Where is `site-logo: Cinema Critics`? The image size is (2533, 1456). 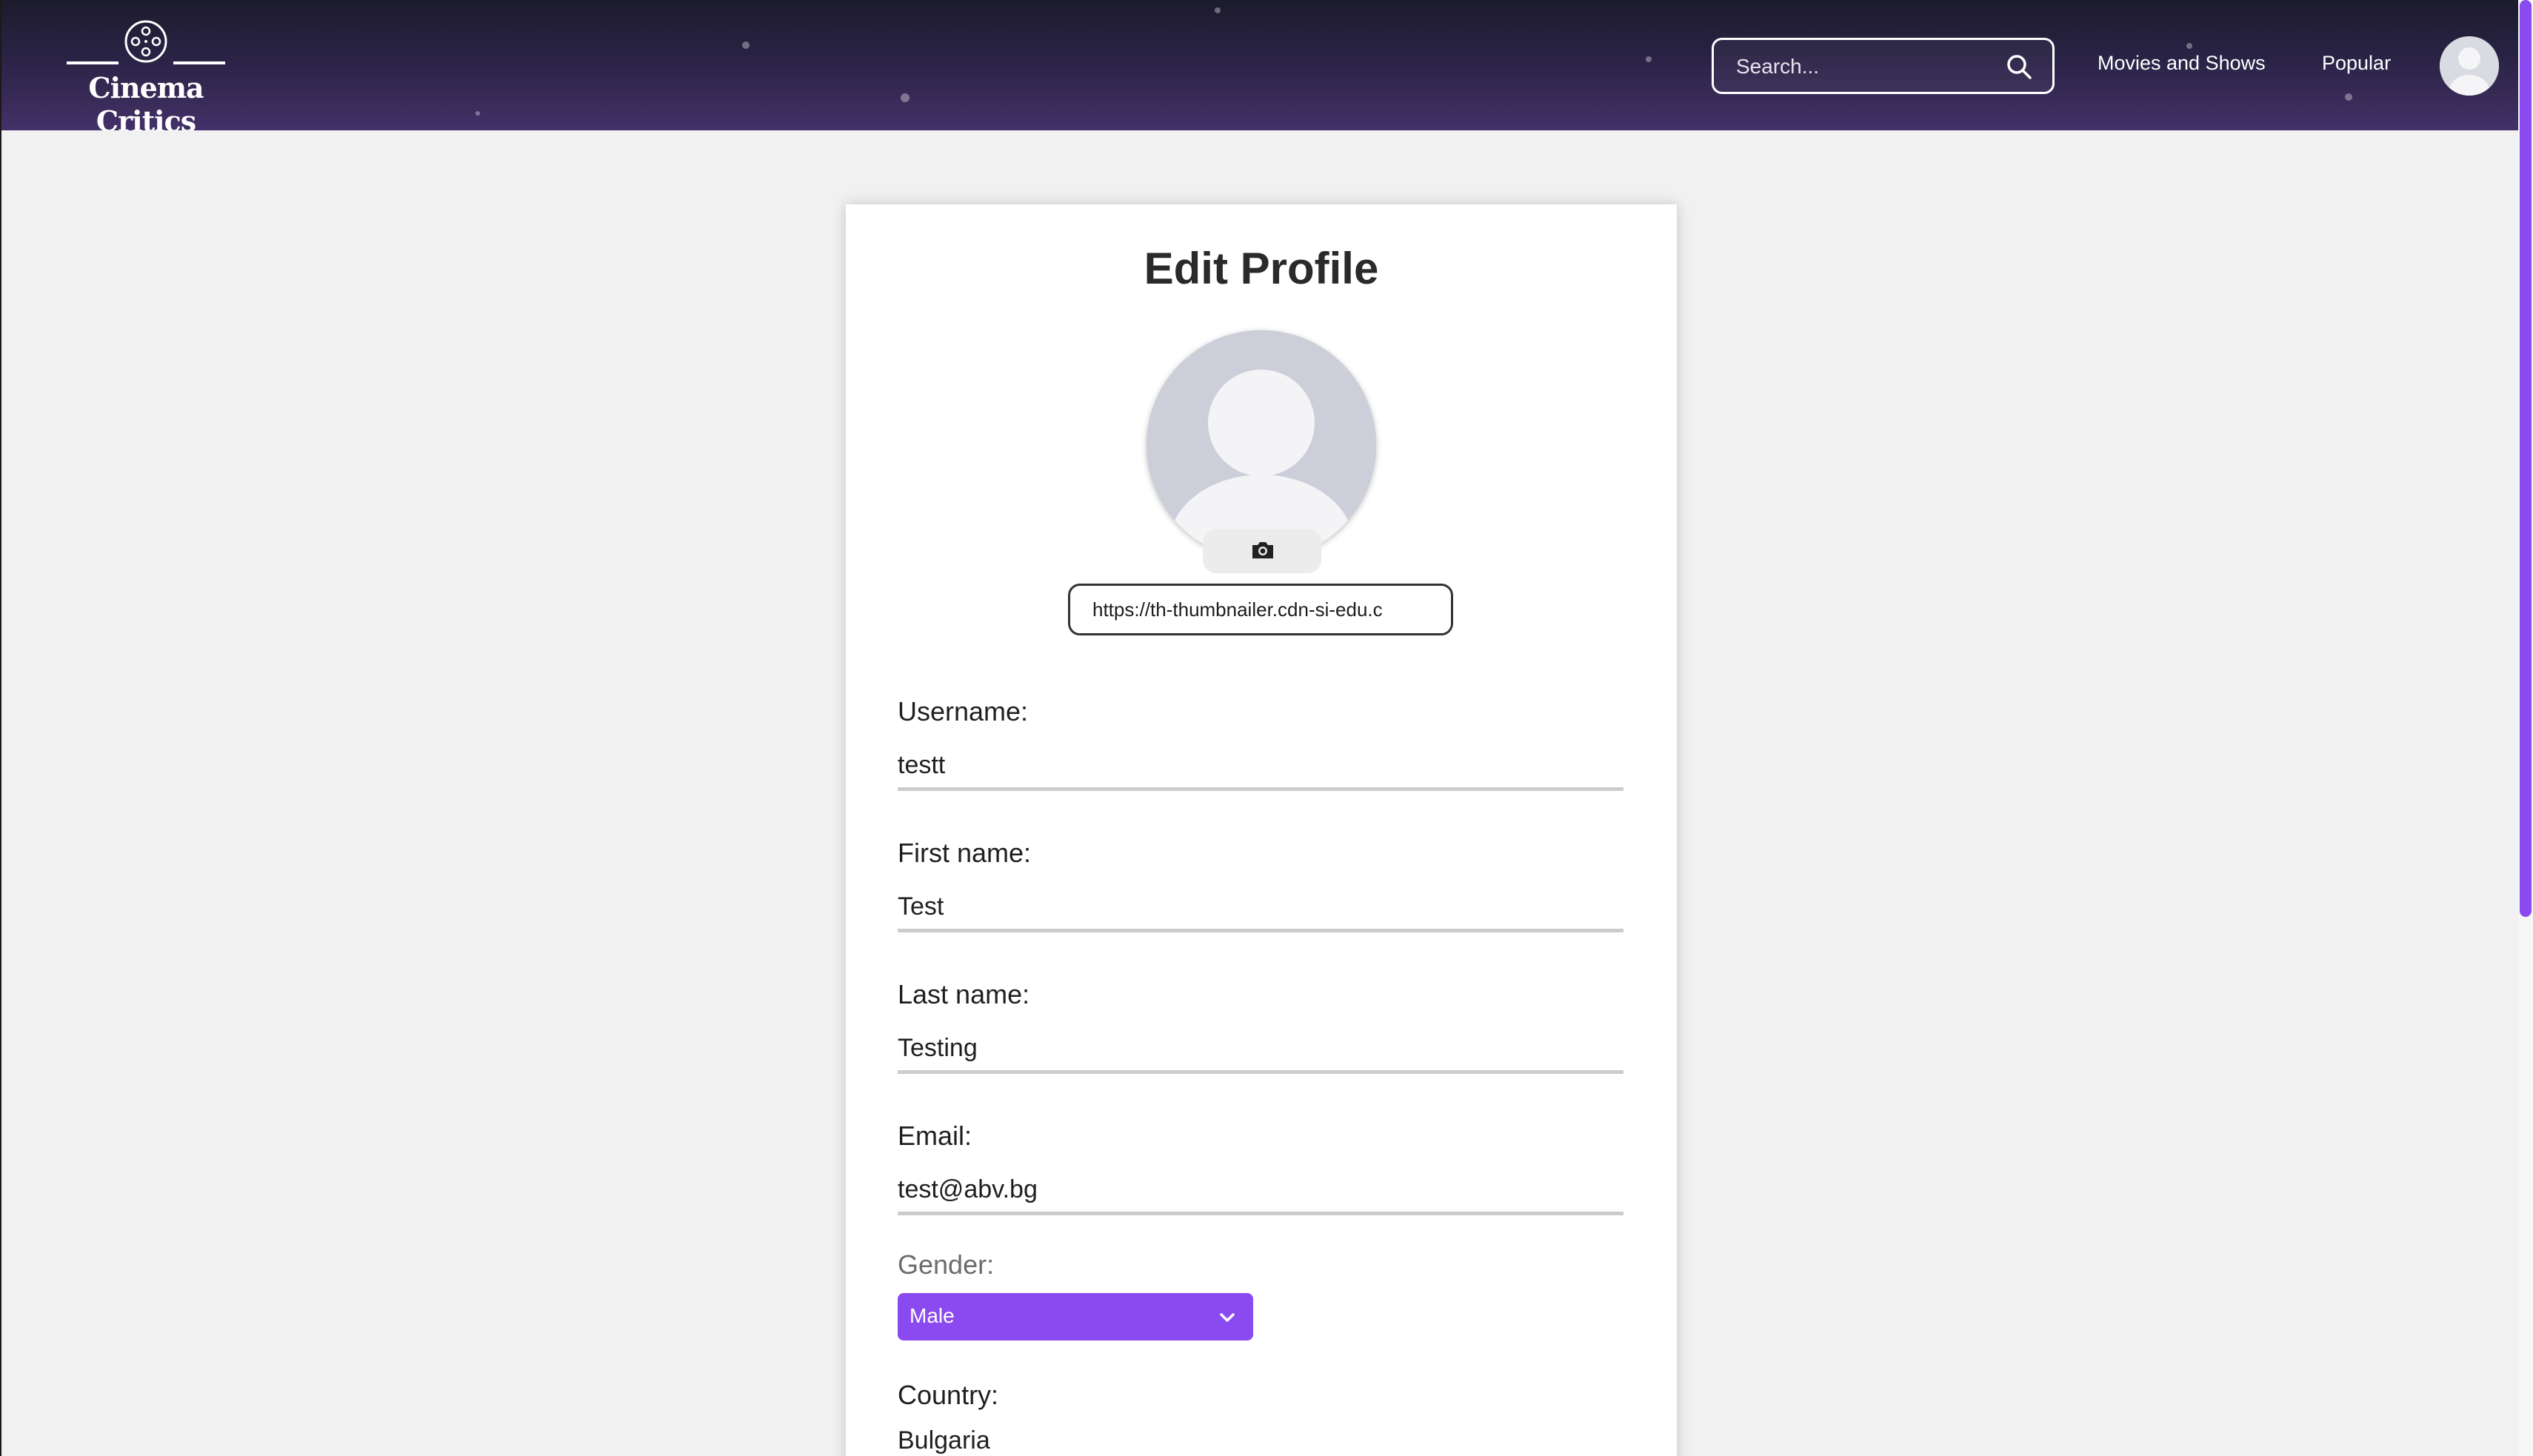
site-logo: Cinema Critics is located at coordinates (145, 71).